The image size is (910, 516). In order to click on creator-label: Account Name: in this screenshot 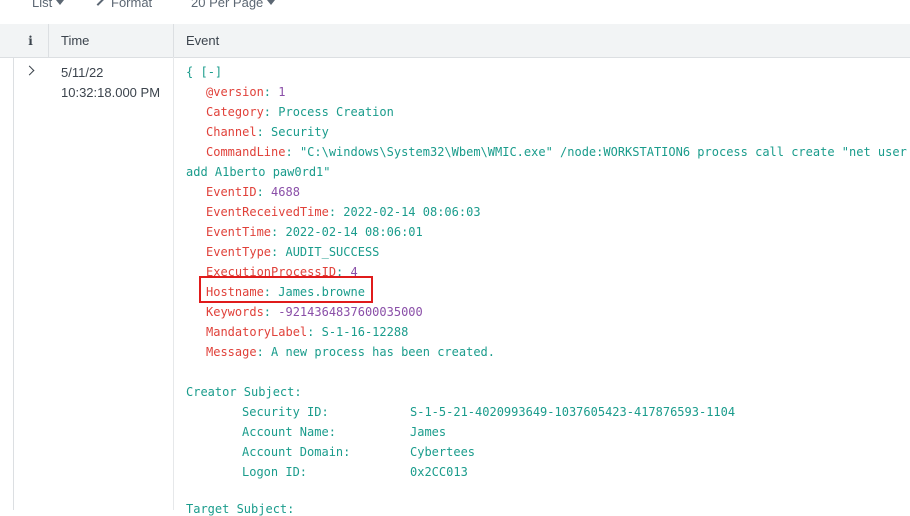, I will do `click(289, 432)`.